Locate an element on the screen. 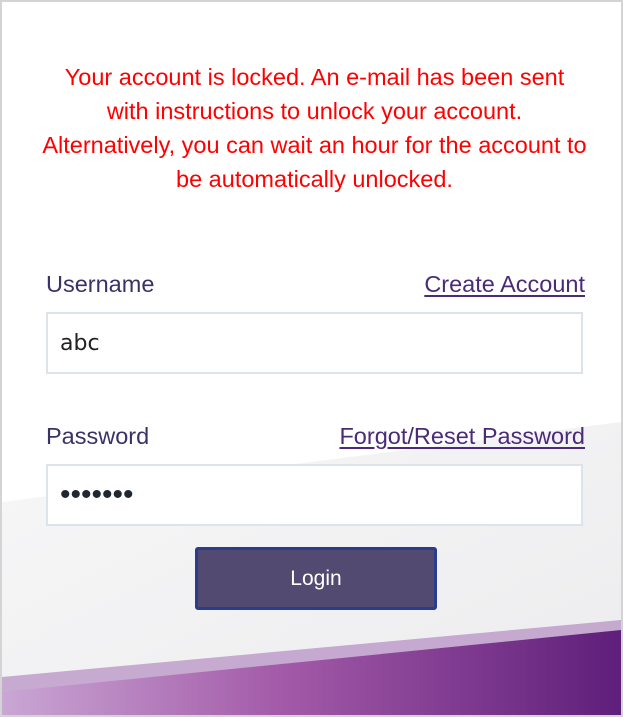  create-account-link: Create Account is located at coordinates (504, 284).